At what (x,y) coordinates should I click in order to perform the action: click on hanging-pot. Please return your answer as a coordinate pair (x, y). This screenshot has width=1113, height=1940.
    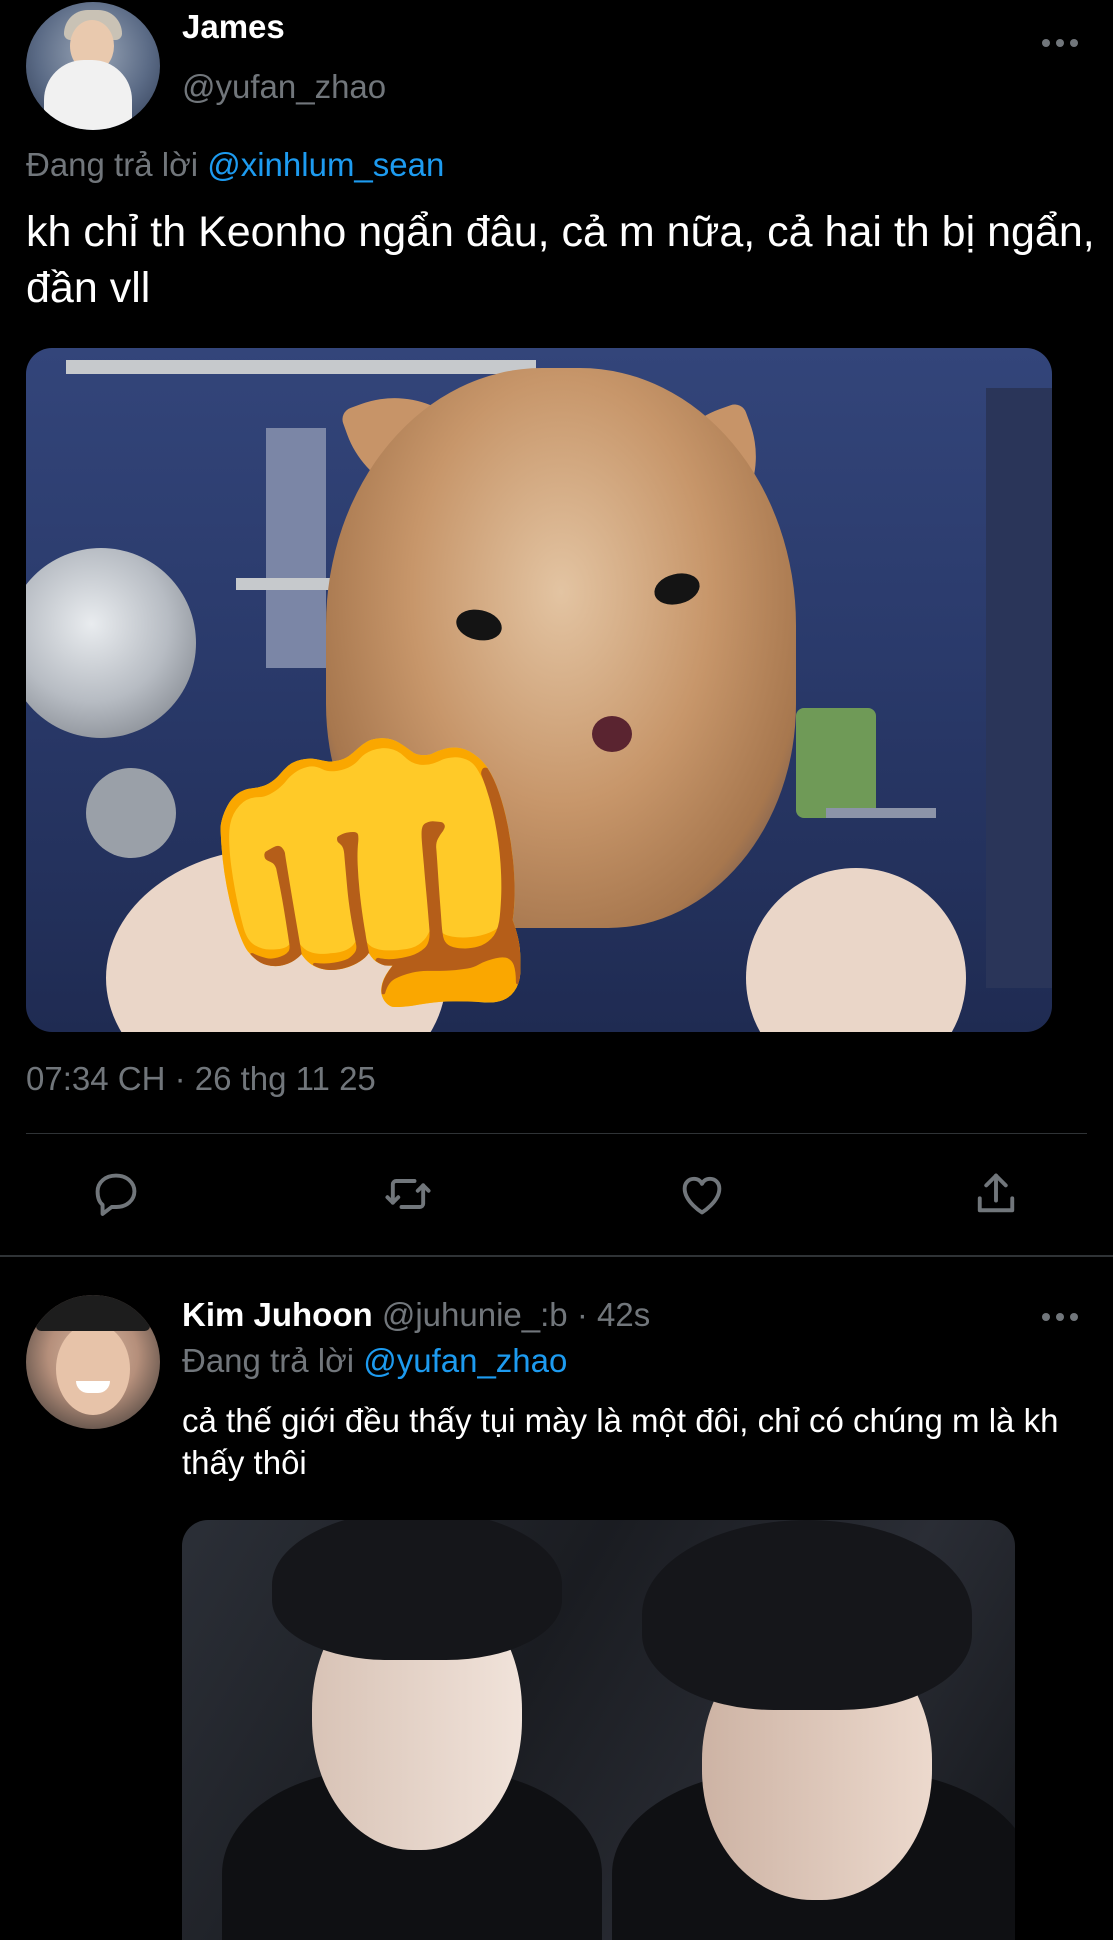
    Looking at the image, I should click on (111, 643).